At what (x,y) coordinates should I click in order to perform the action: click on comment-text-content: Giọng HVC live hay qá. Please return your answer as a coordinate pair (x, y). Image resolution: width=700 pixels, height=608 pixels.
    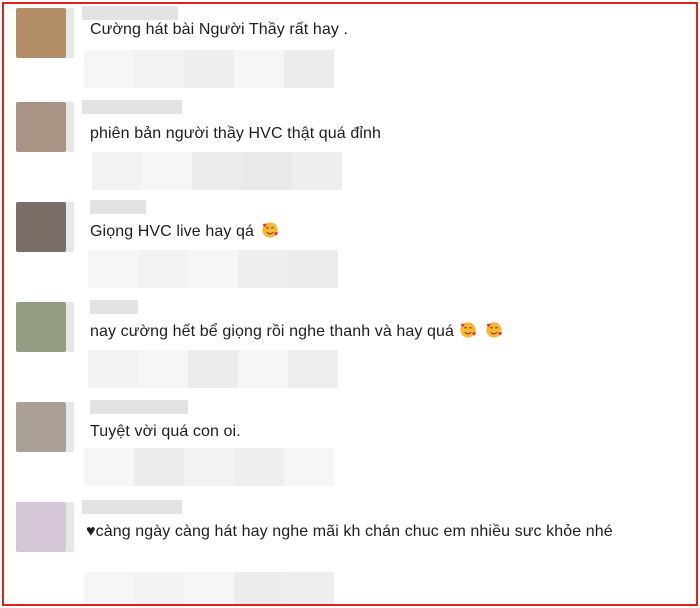
    Looking at the image, I should click on (172, 231).